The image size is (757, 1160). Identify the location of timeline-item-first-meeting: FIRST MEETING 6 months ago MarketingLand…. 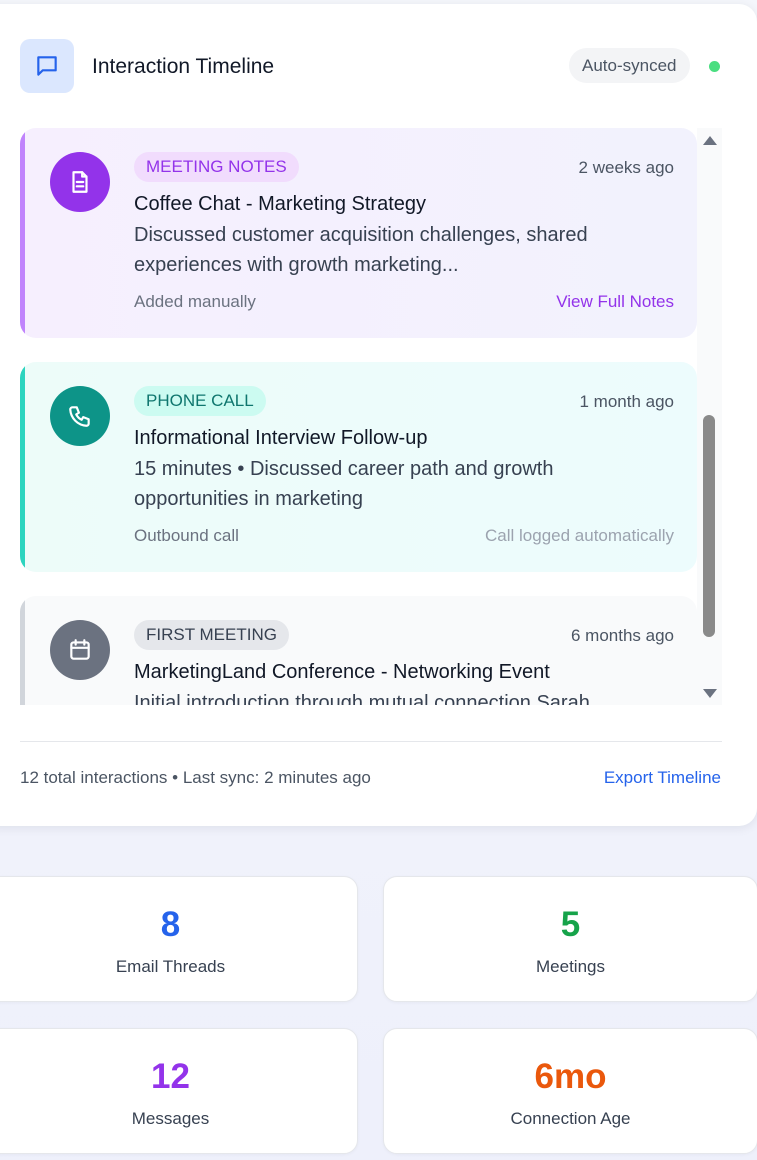
(358, 650).